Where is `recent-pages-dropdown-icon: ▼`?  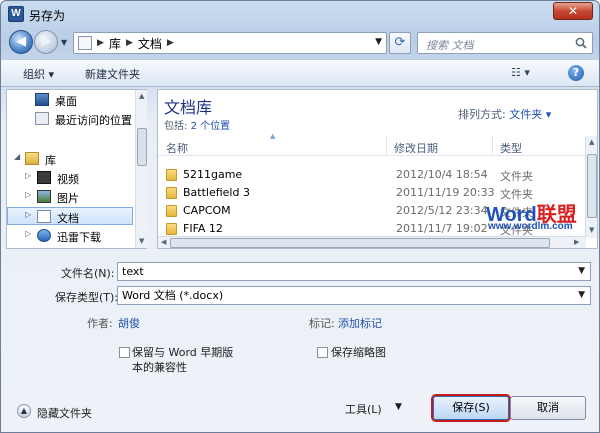
recent-pages-dropdown-icon: ▼ is located at coordinates (64, 42).